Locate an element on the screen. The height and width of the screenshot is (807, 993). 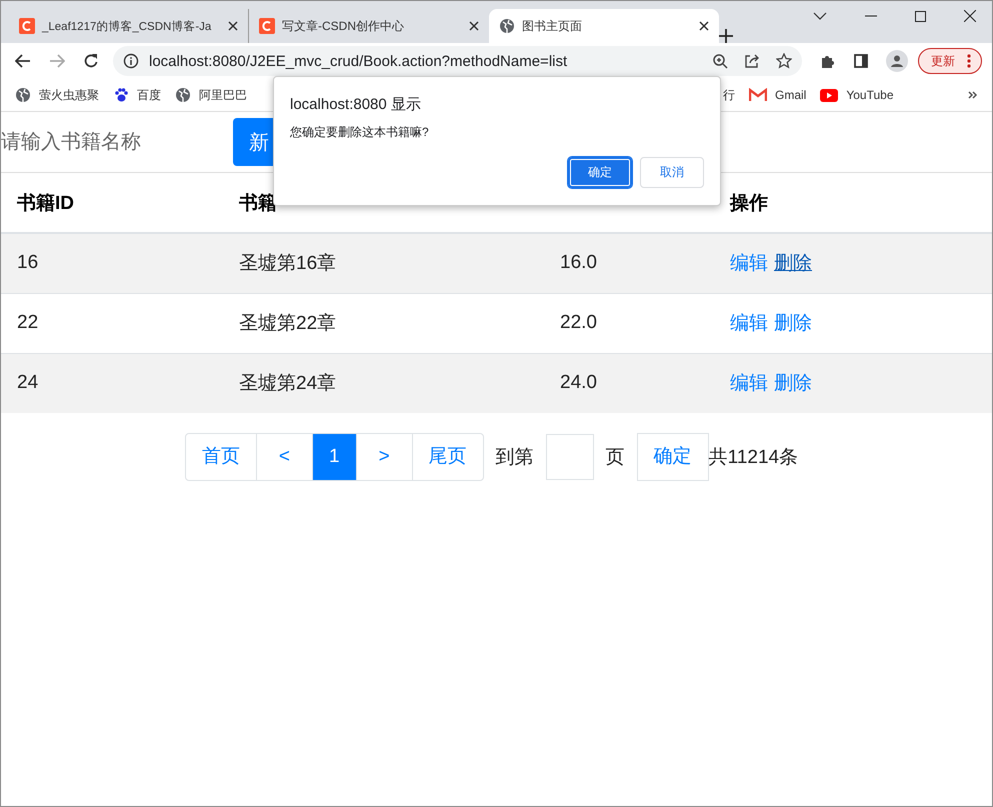
table-cell: 24.0 is located at coordinates (578, 383).